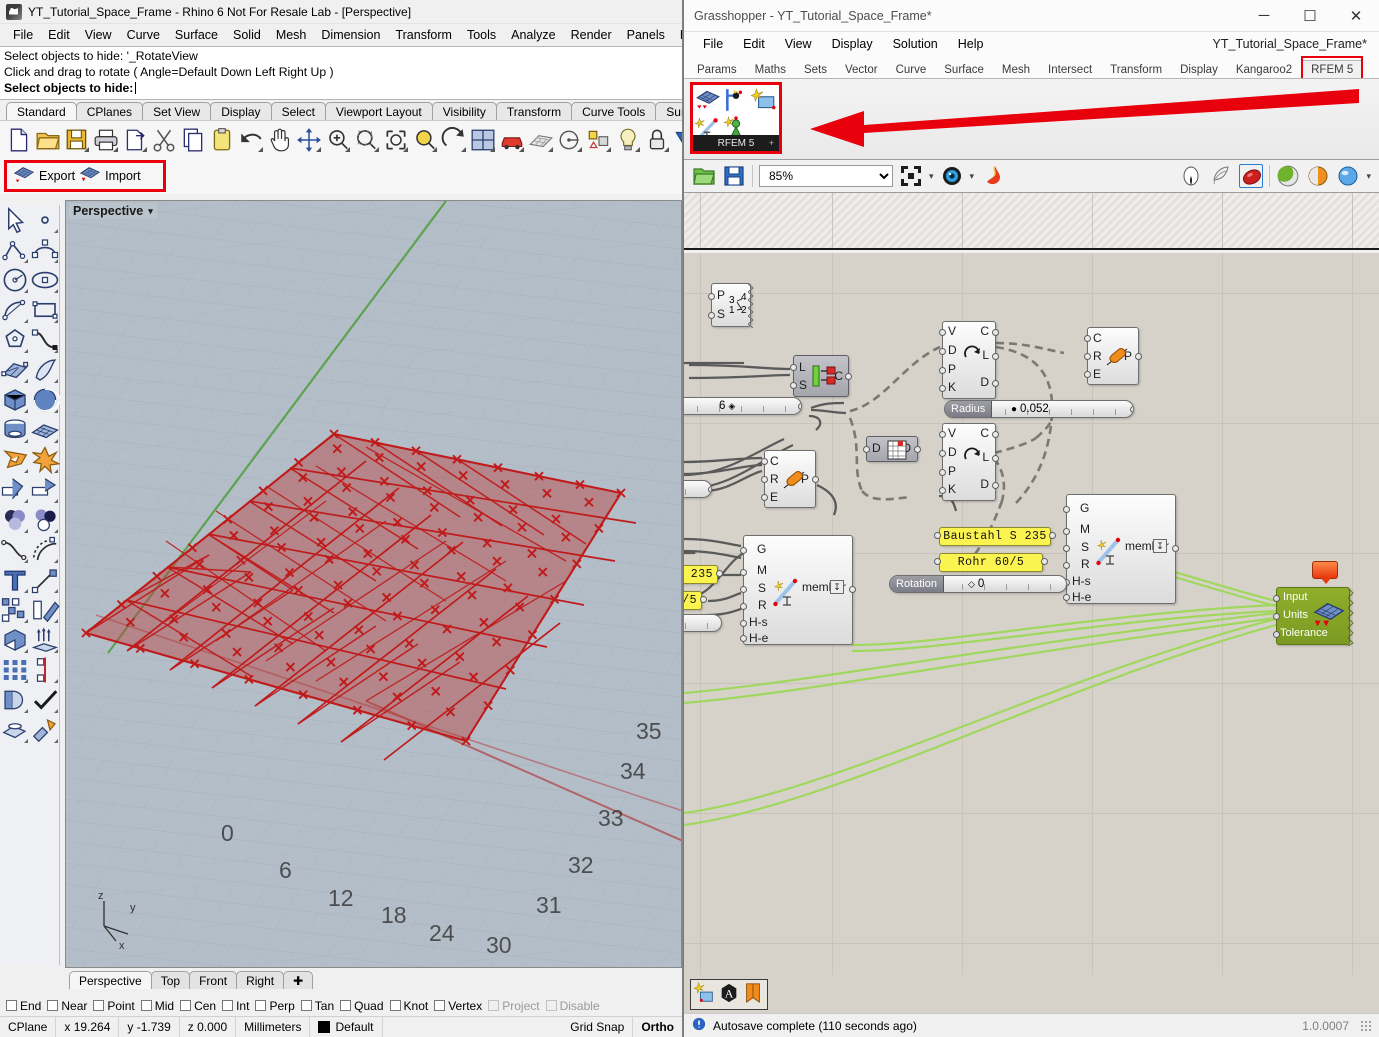 The height and width of the screenshot is (1037, 1379). Describe the element at coordinates (23, 35) in the screenshot. I see `rhino-menu-file: File` at that location.